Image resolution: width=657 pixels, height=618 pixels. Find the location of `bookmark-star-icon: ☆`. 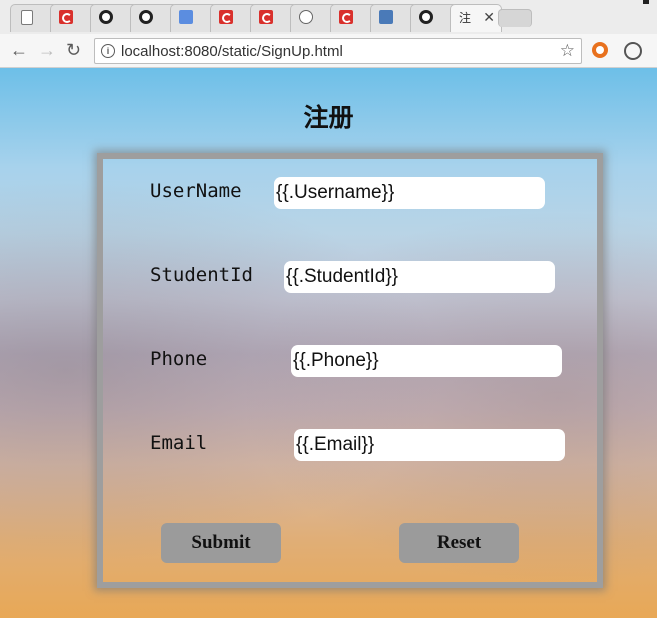

bookmark-star-icon: ☆ is located at coordinates (567, 51).